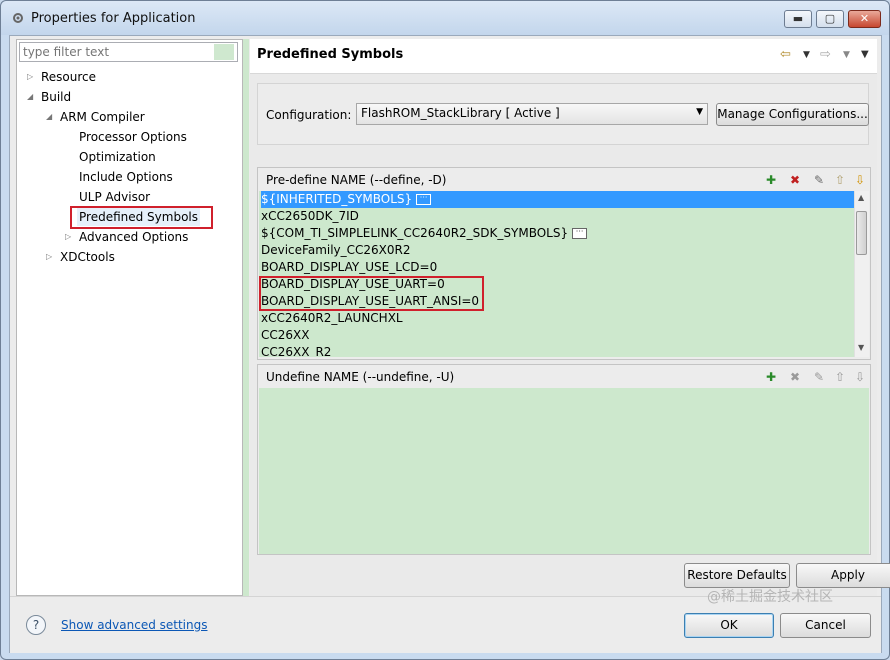 The image size is (890, 660). What do you see at coordinates (49, 97) in the screenshot?
I see `tree-item-build: ◢ Build` at bounding box center [49, 97].